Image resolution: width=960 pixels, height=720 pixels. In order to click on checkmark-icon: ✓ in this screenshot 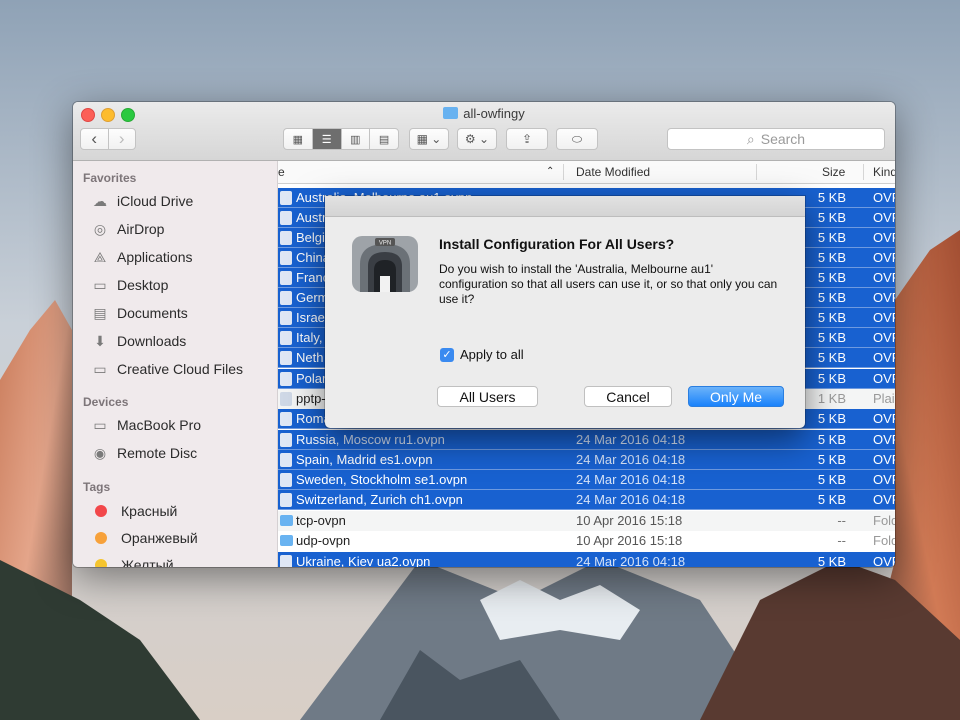, I will do `click(447, 354)`.